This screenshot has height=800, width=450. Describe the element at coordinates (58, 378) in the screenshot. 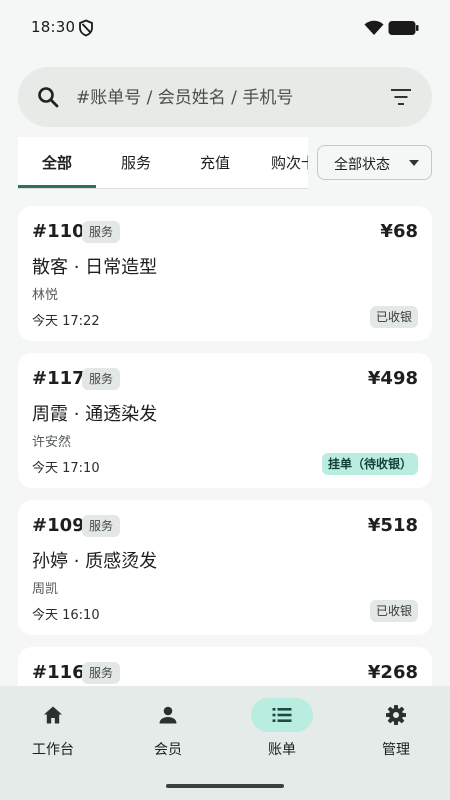

I see `order-id: #117` at that location.